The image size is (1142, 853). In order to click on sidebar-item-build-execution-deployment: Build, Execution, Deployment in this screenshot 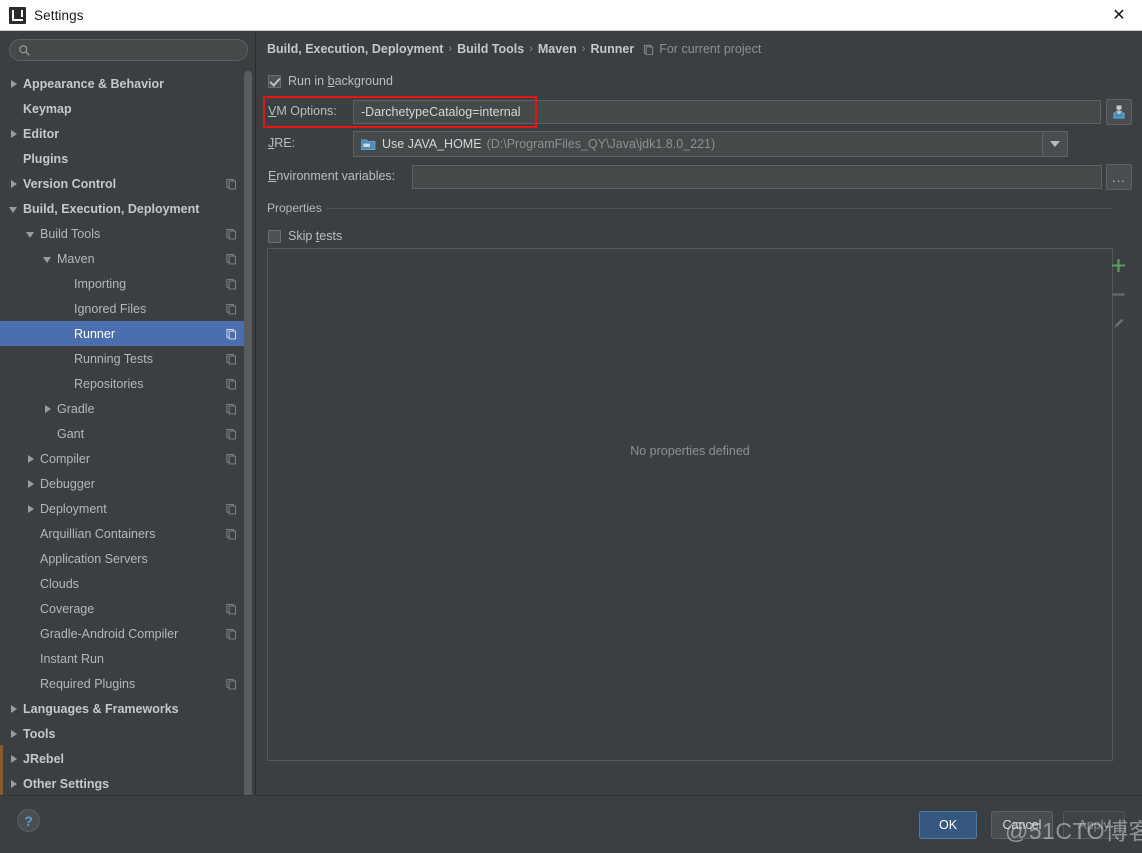, I will do `click(122, 208)`.